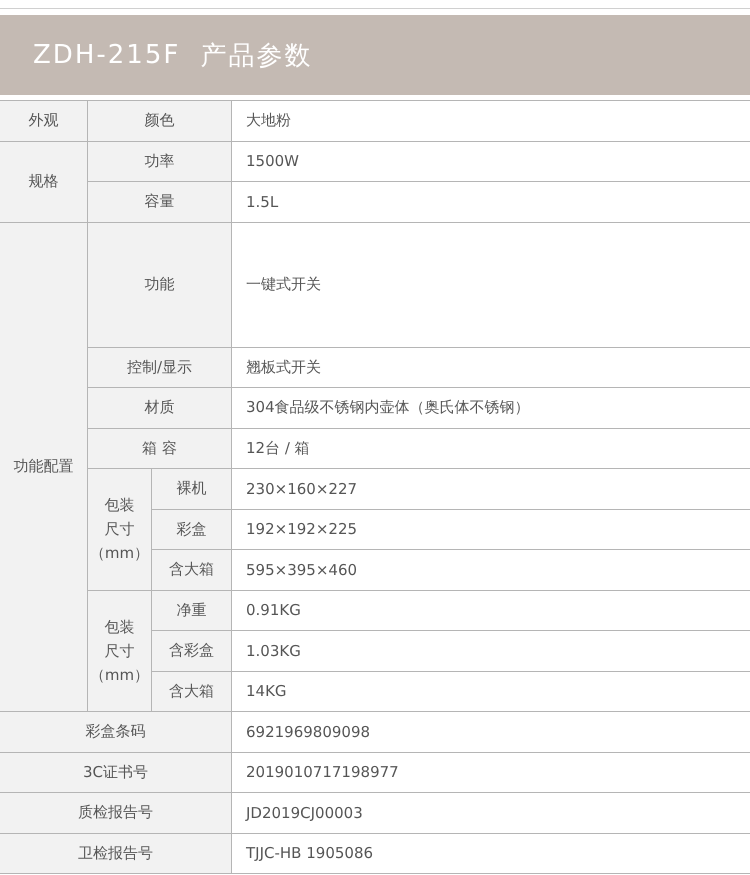  Describe the element at coordinates (491, 162) in the screenshot. I see `row-value: 1500W` at that location.